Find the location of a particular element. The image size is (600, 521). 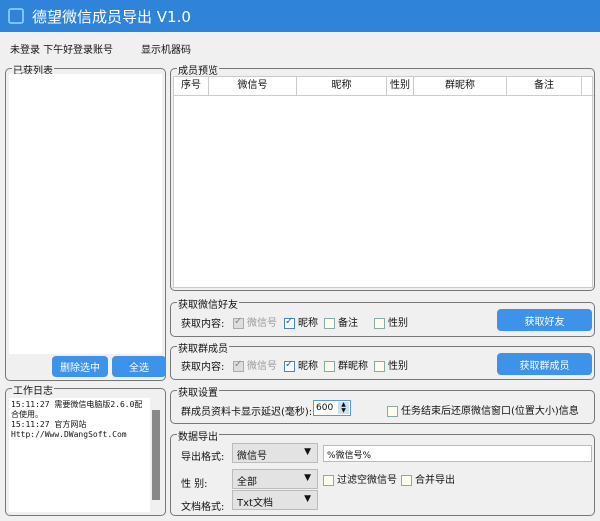

get-members-button: 获取群成员 is located at coordinates (544, 364).